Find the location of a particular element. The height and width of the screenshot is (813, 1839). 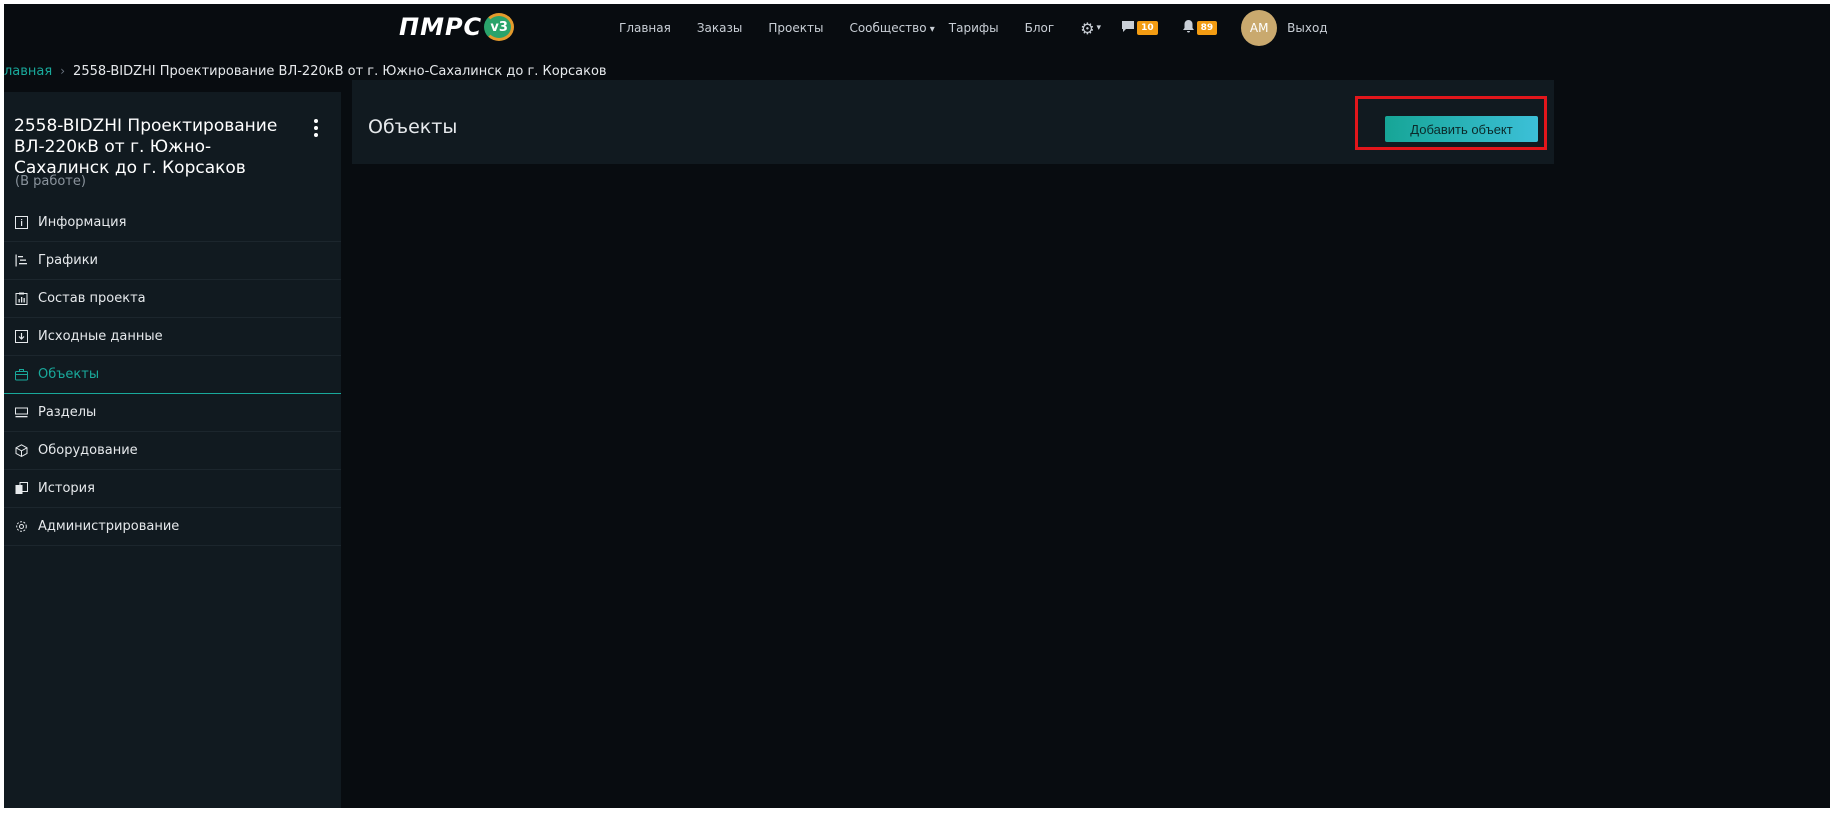

sidebar-item-label: Состав проекта is located at coordinates (92, 298).